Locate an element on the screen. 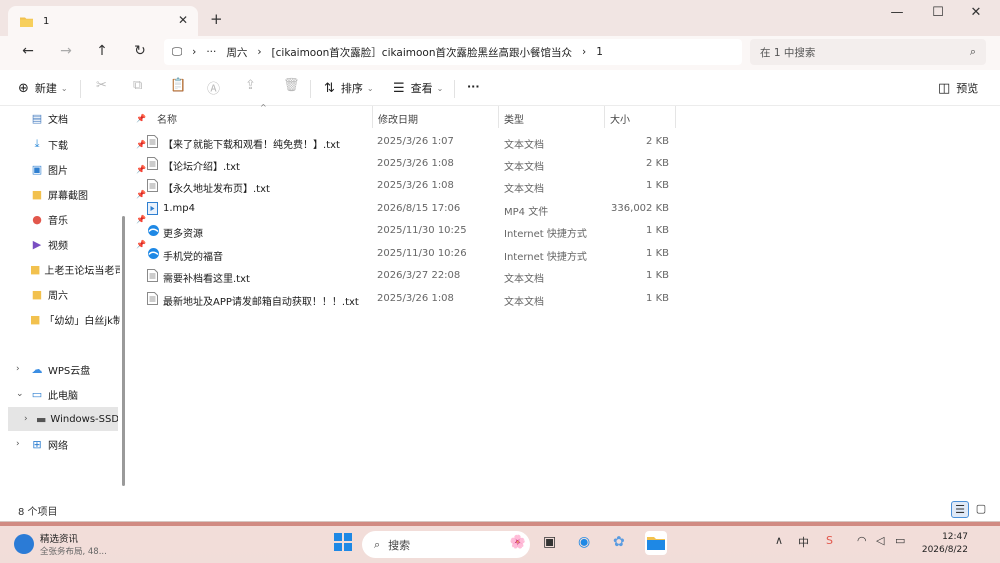  close-button: ✕ is located at coordinates (976, 12).